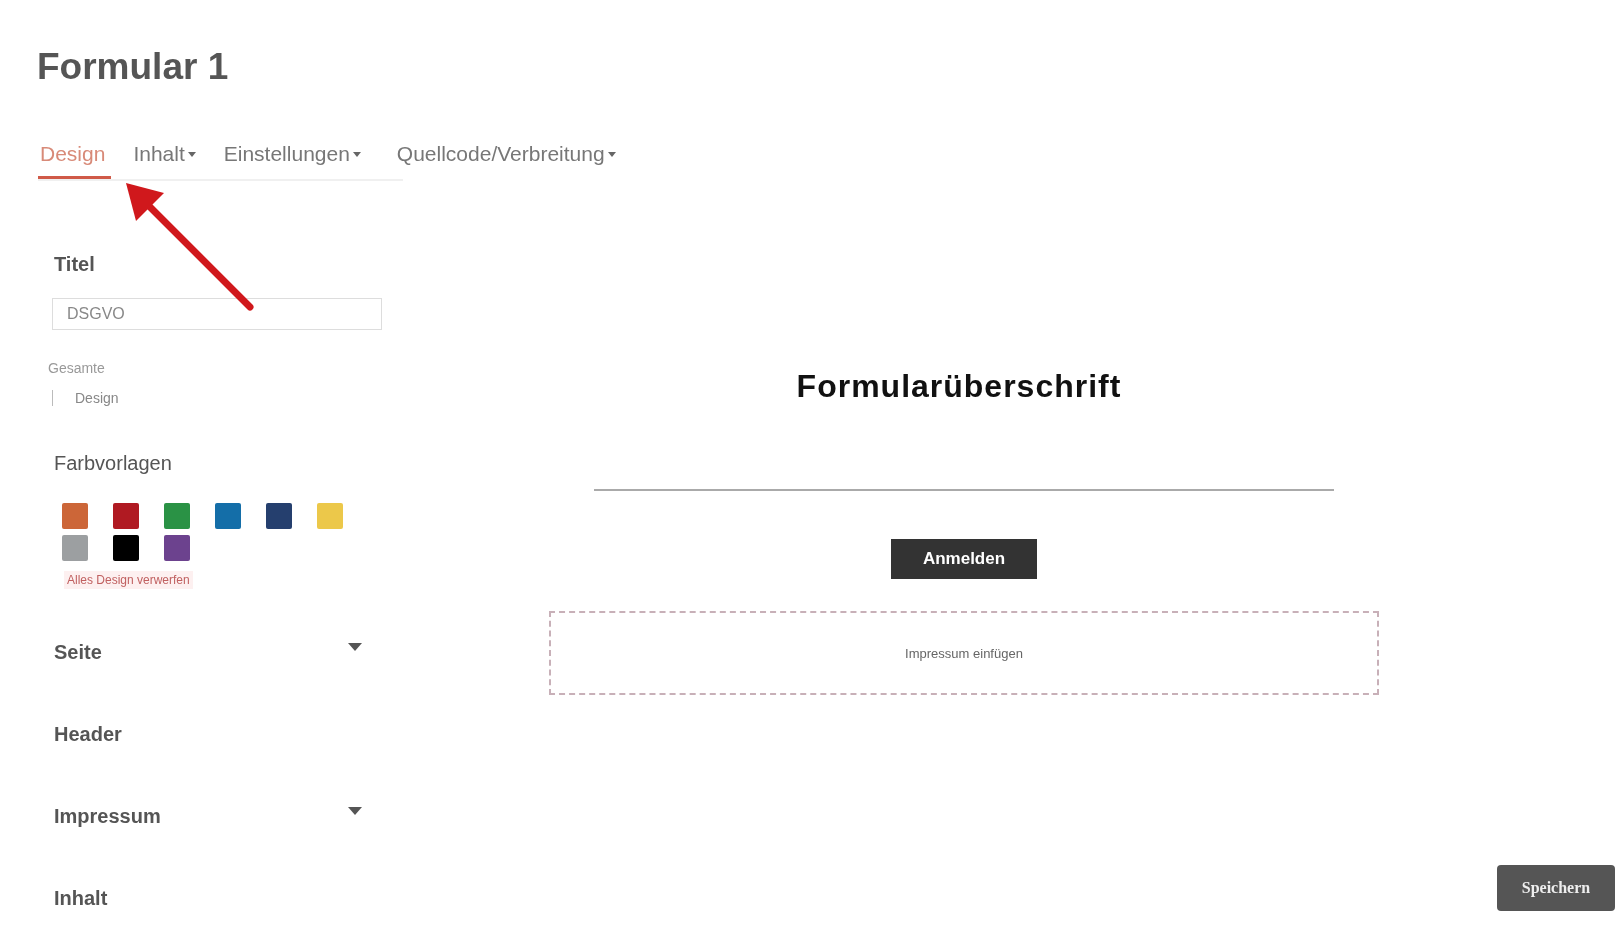 This screenshot has height=952, width=1615. I want to click on reset-link: Alles Design verwerfen, so click(128, 580).